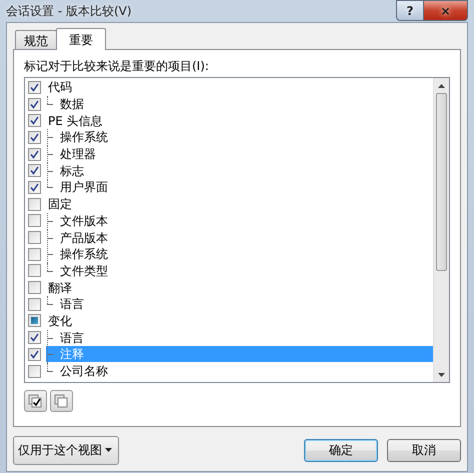 This screenshot has height=473, width=474. I want to click on tree-item: 固定, so click(239, 204).